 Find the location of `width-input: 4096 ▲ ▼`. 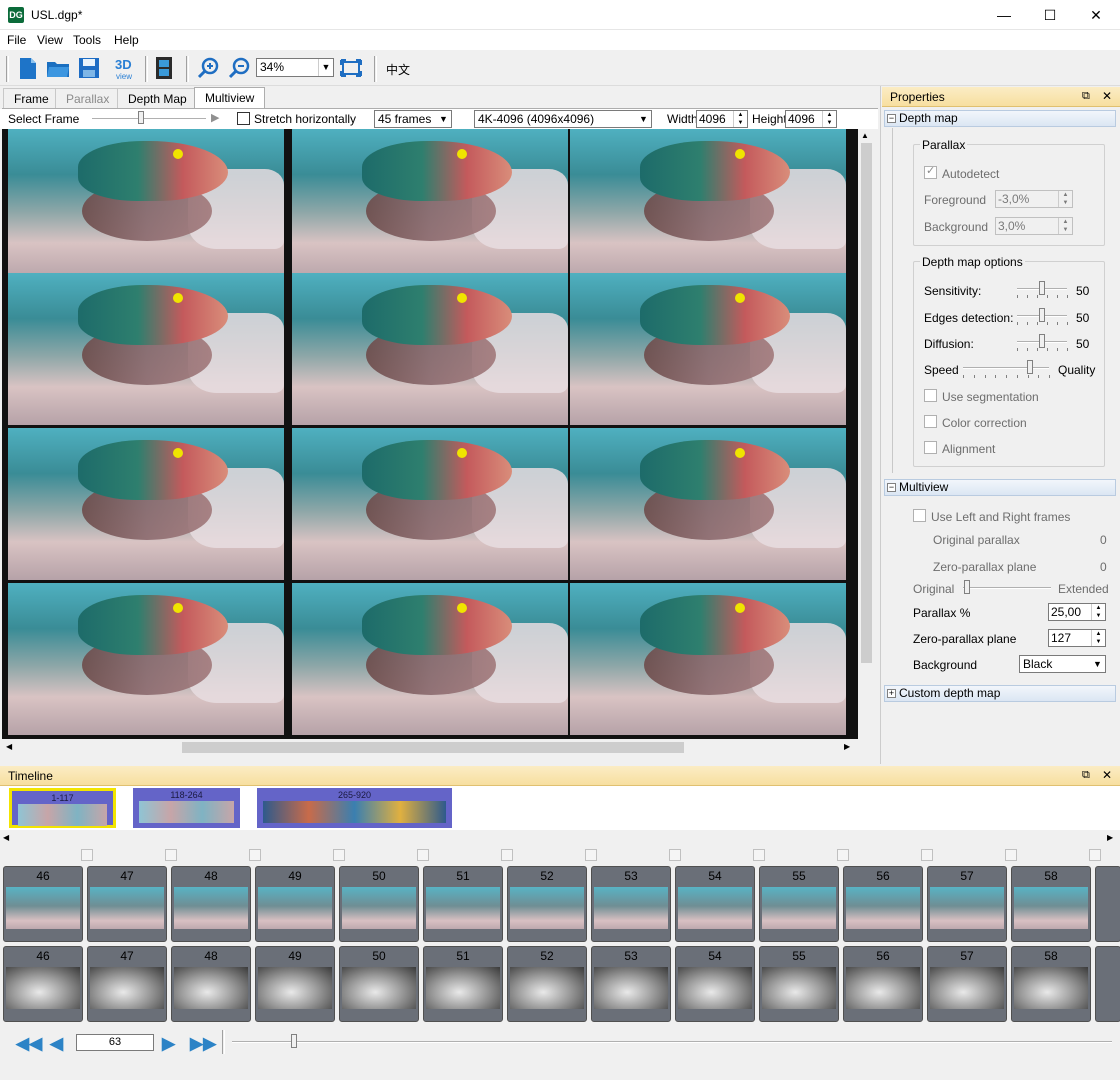

width-input: 4096 ▲ ▼ is located at coordinates (722, 119).